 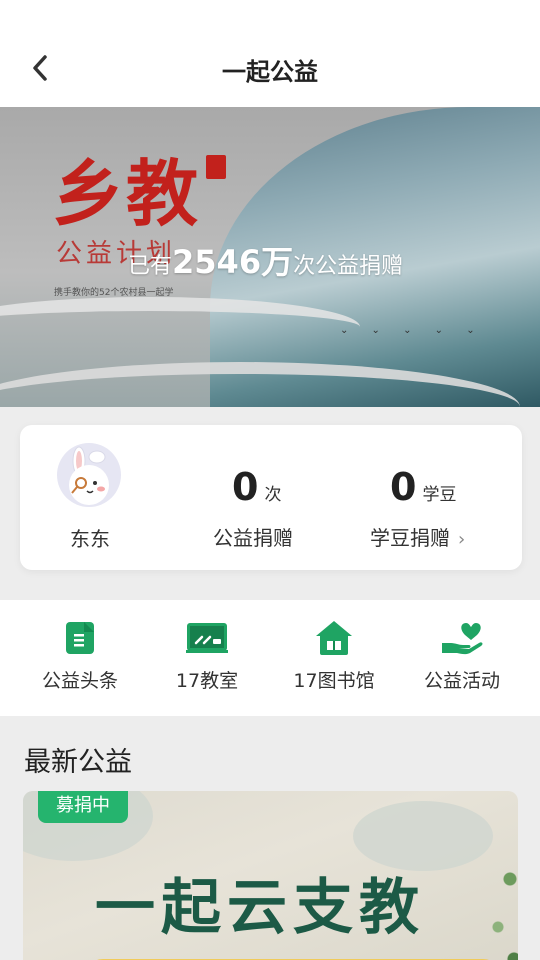 What do you see at coordinates (270, 53) in the screenshot?
I see `top-bar: 一起公益` at bounding box center [270, 53].